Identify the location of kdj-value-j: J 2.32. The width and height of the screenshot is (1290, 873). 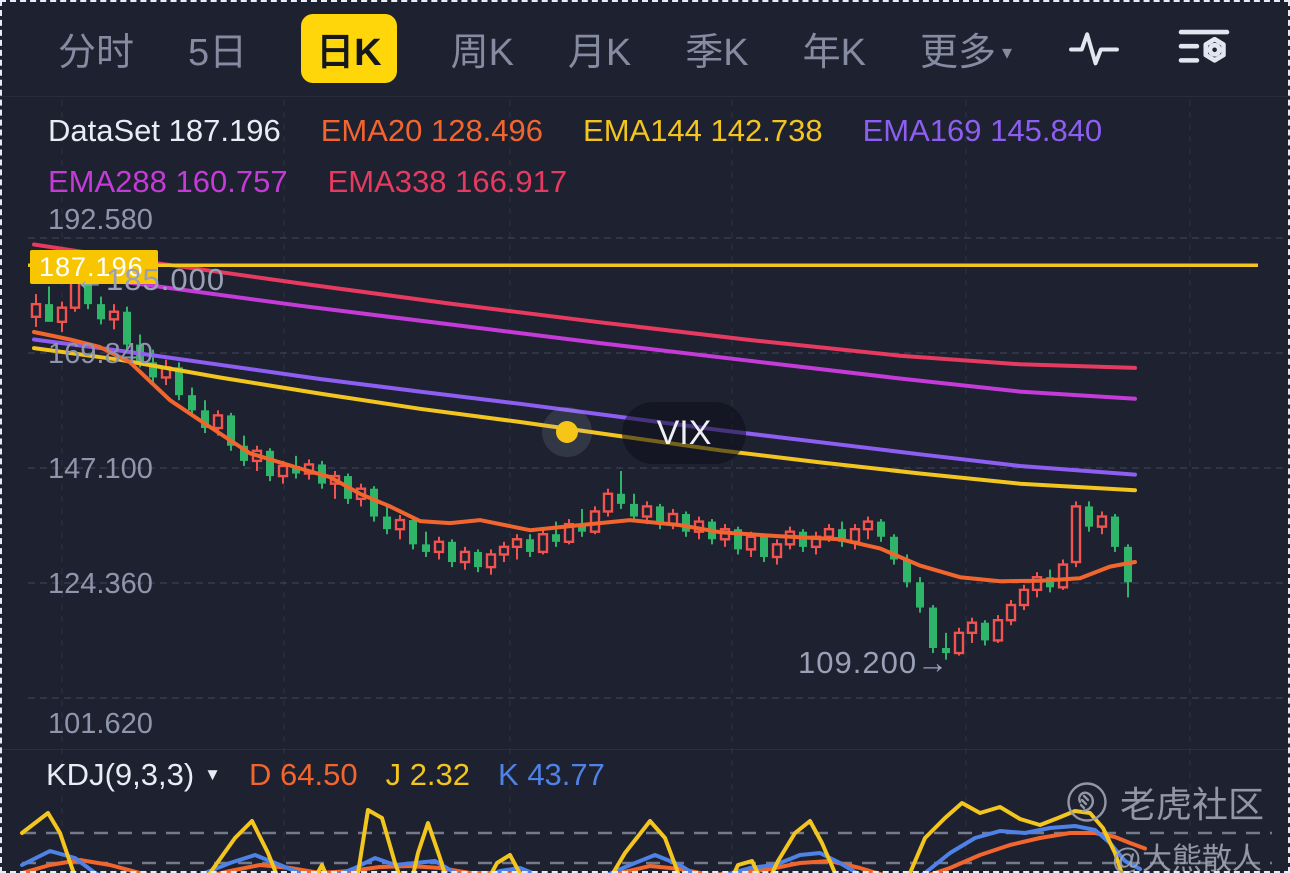
(428, 774).